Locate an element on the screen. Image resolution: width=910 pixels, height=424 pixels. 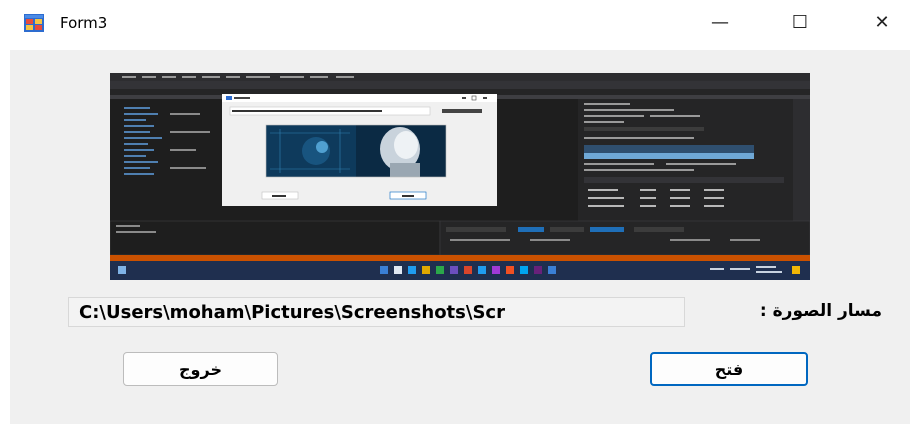
minimize-icon: — is located at coordinates (720, 22).